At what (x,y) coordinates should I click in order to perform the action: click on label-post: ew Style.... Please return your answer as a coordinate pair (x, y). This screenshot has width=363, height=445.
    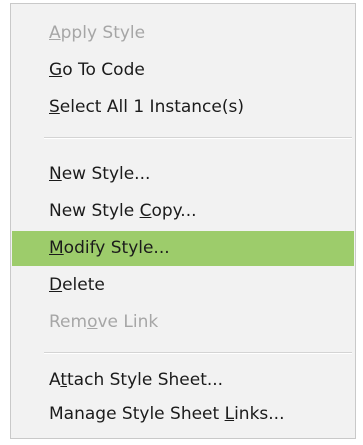
    Looking at the image, I should click on (106, 174).